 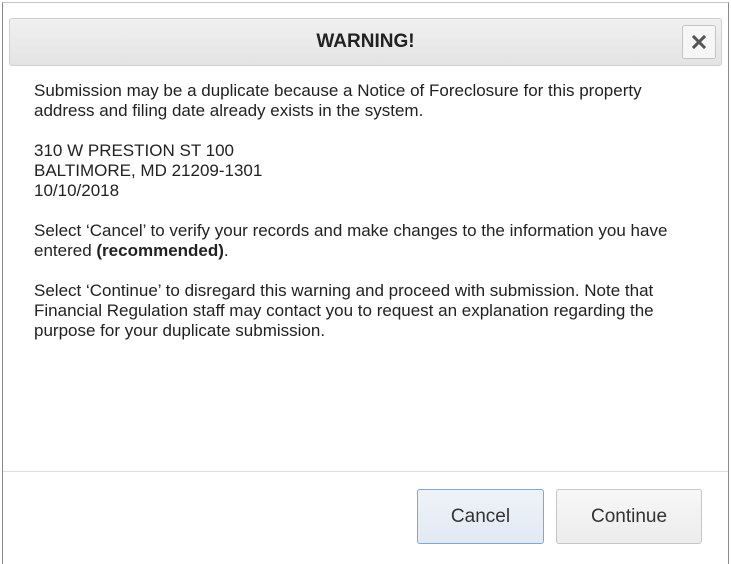 I want to click on close-button, so click(x=699, y=42).